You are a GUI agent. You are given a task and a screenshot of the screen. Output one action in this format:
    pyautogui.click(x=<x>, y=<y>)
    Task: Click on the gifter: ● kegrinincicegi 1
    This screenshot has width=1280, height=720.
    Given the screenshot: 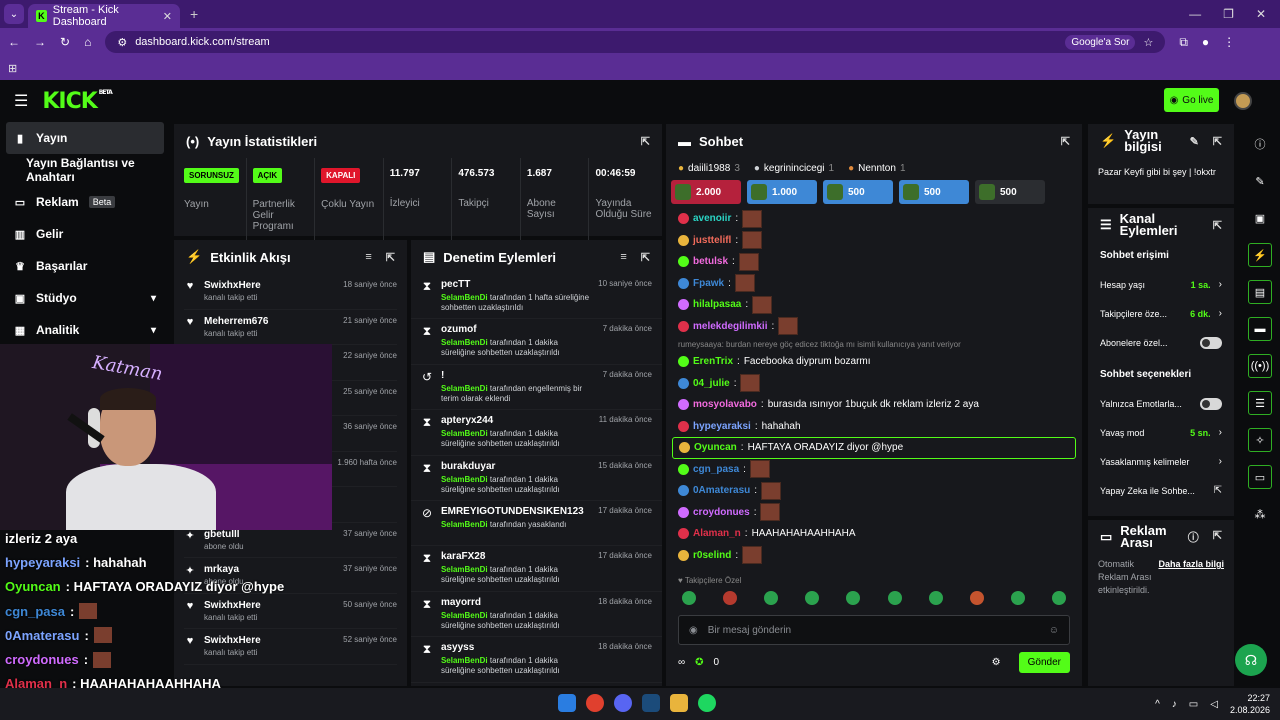 What is the action you would take?
    pyautogui.click(x=794, y=168)
    